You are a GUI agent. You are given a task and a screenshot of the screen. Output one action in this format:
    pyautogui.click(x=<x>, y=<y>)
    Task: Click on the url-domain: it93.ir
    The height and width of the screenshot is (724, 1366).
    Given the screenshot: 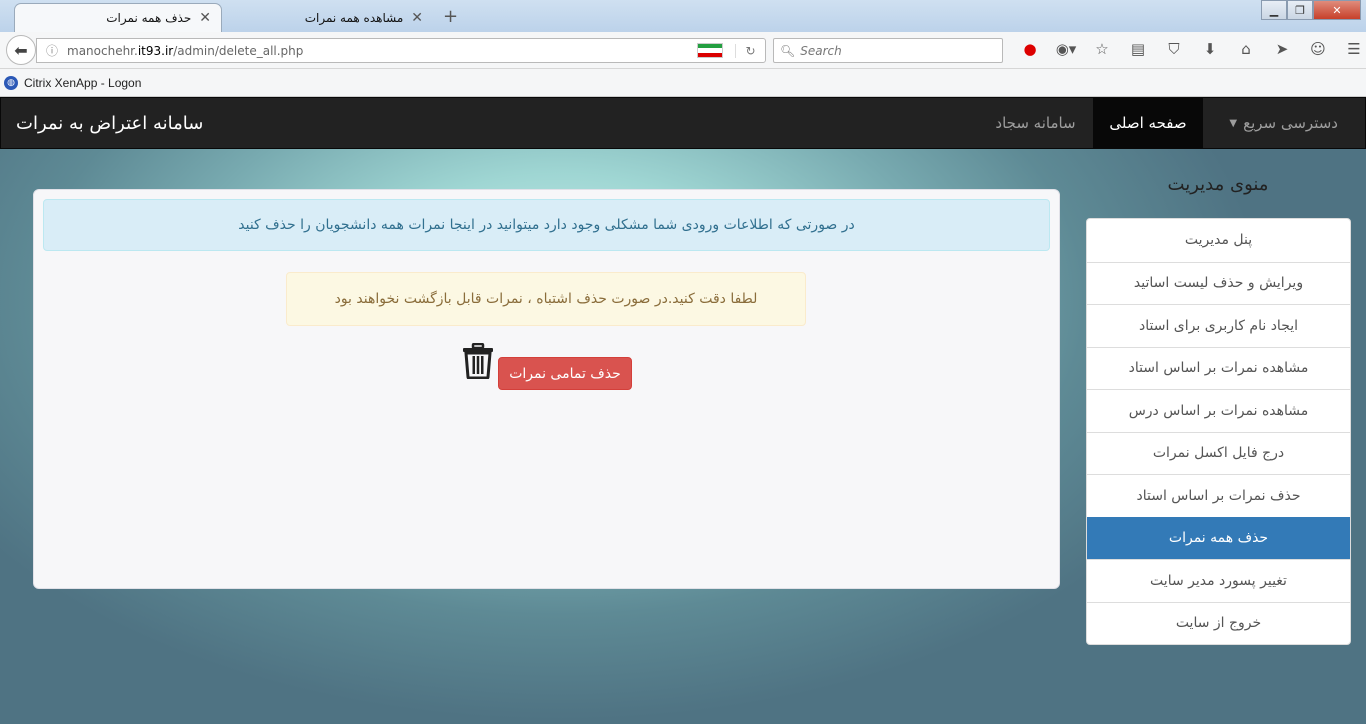 What is the action you would take?
    pyautogui.click(x=155, y=50)
    